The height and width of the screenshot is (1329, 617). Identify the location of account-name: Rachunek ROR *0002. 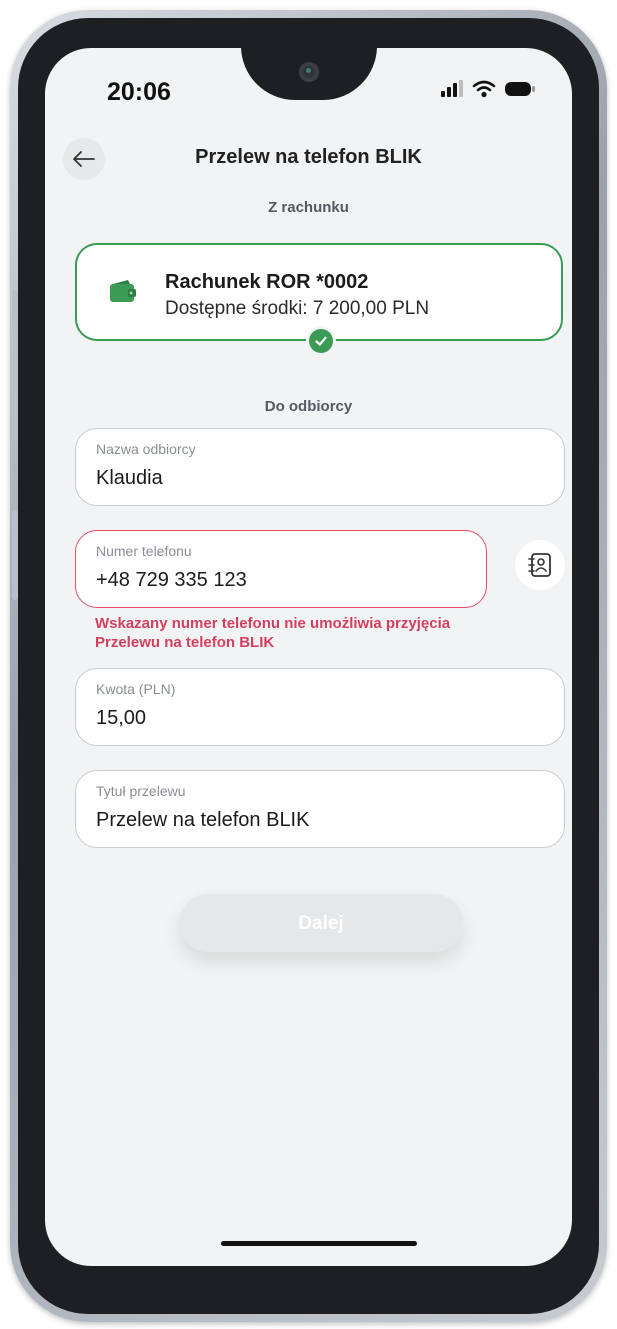
(267, 282).